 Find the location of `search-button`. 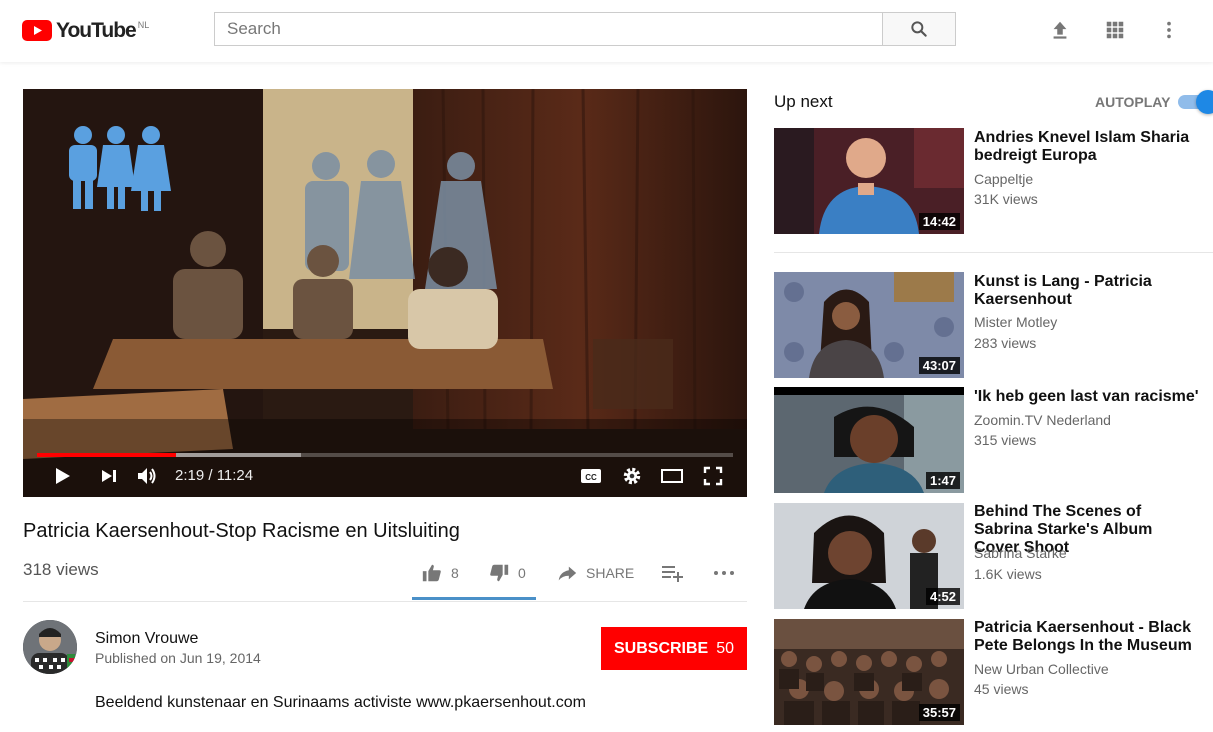

search-button is located at coordinates (919, 29).